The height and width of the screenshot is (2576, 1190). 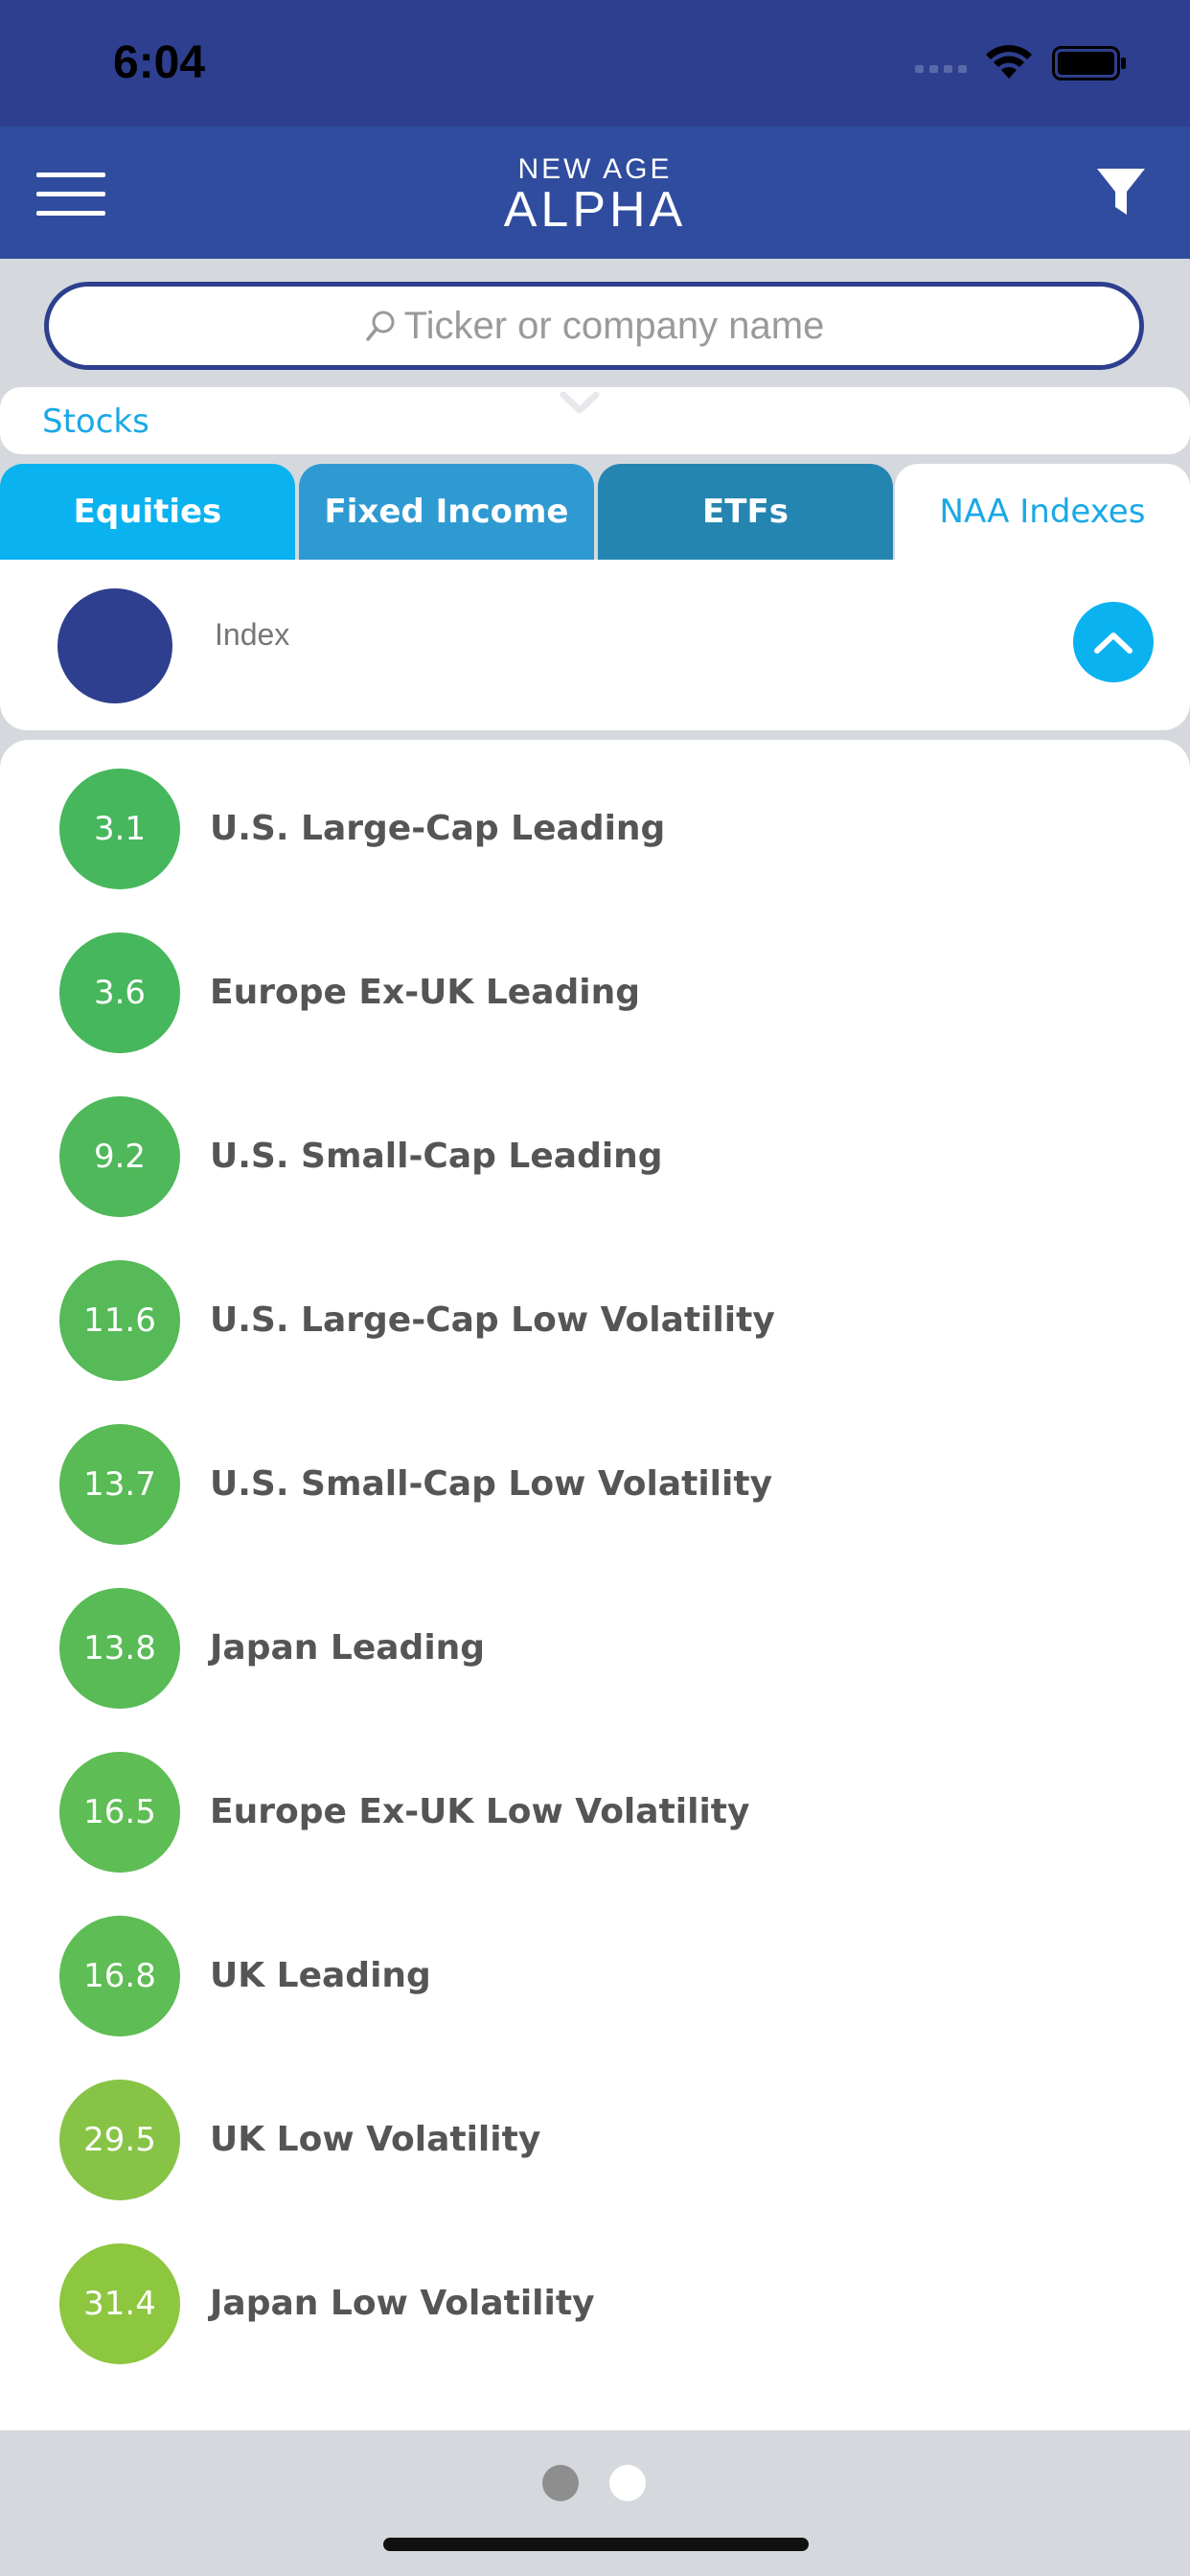 I want to click on list-item: 3.6 Europe Ex-UK Leading, so click(x=595, y=986).